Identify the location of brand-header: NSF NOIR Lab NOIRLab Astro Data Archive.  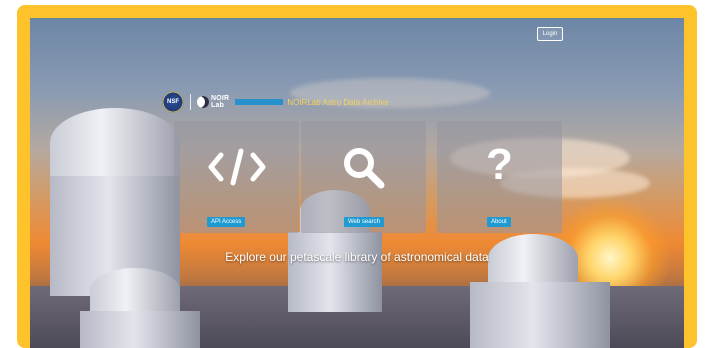
(275, 102).